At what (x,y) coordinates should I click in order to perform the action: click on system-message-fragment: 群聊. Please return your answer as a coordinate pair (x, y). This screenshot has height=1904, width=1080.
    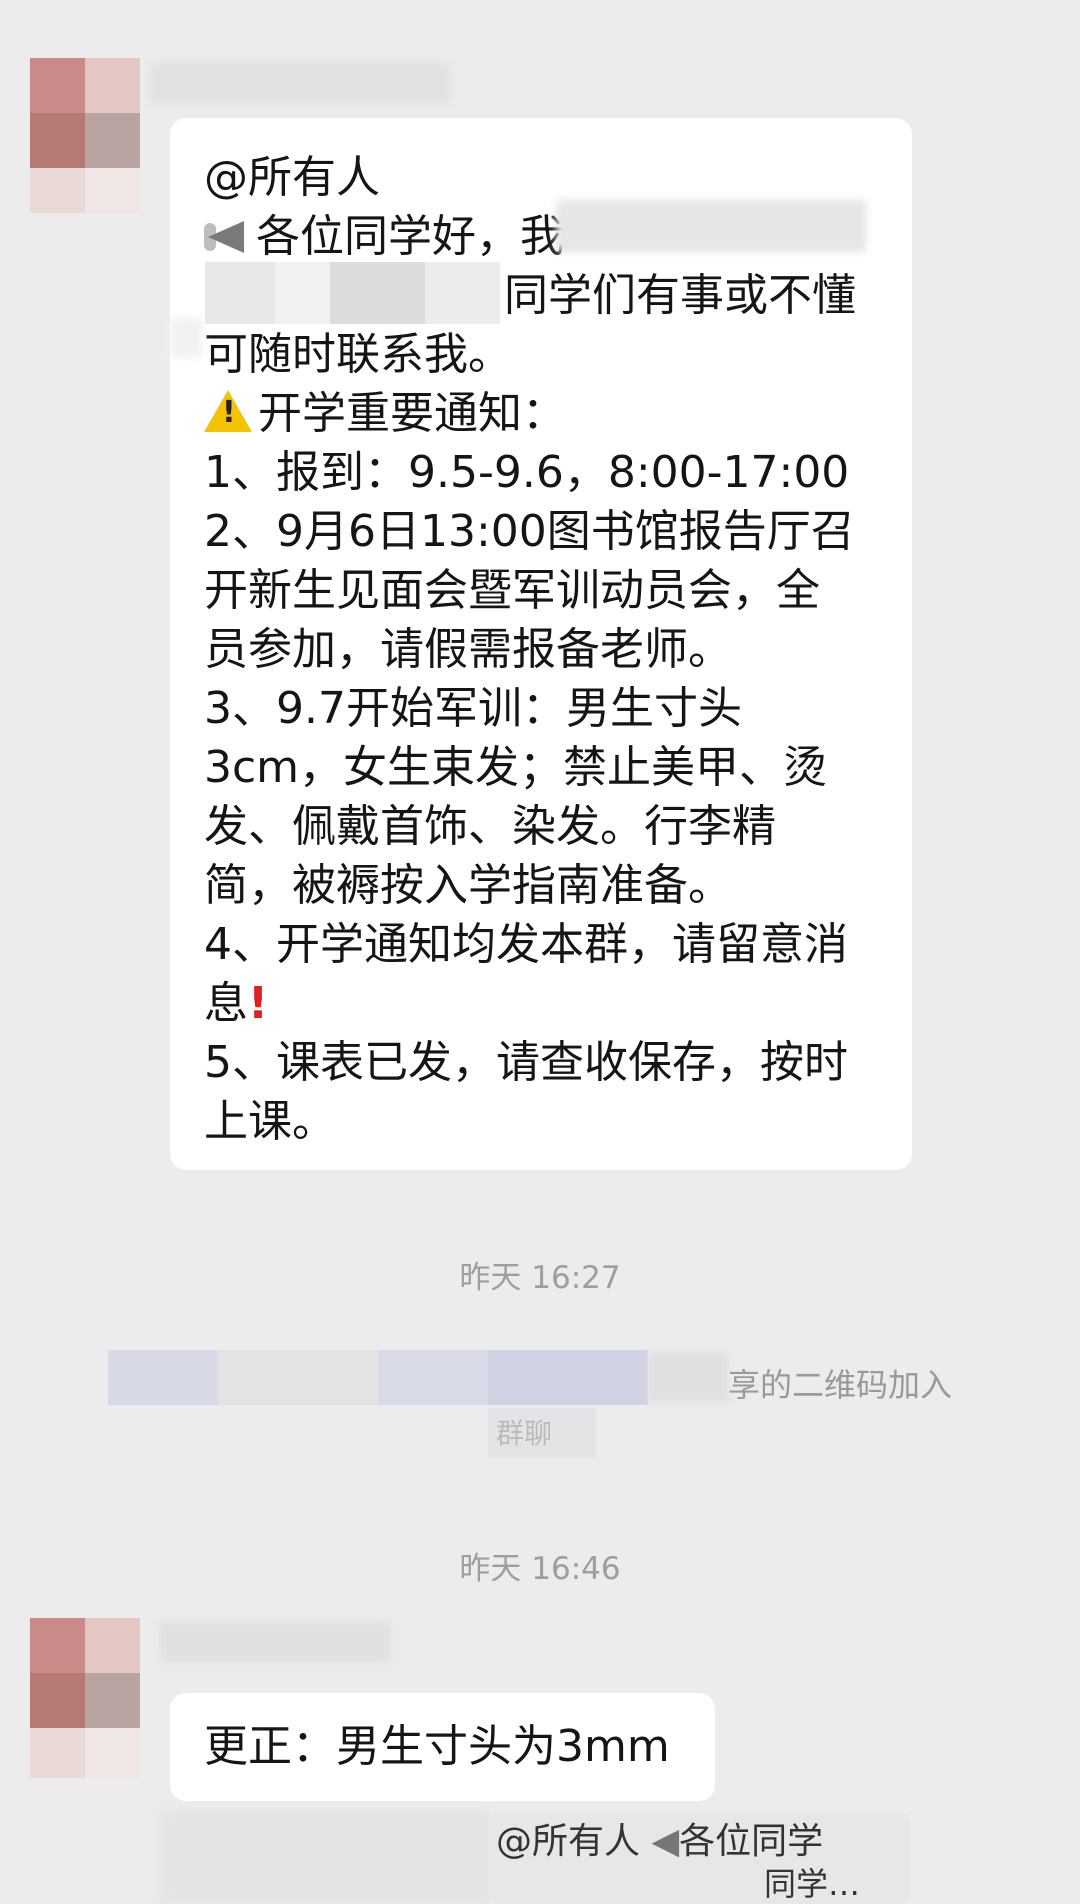
    Looking at the image, I should click on (524, 1433).